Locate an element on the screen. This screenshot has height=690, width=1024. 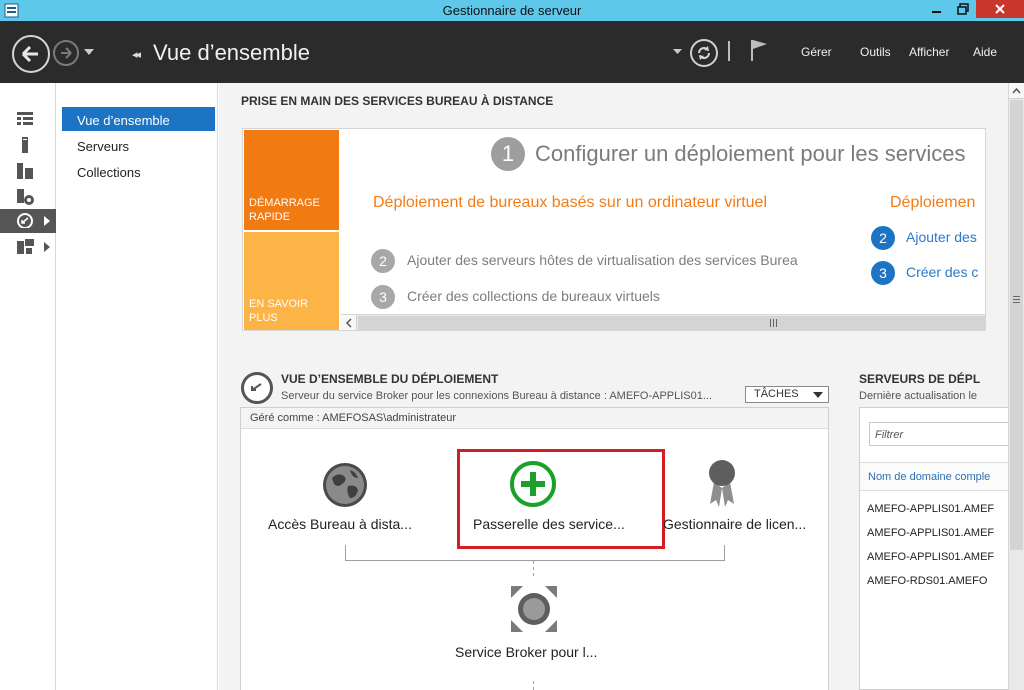
dashboard-icon is located at coordinates (25, 118).